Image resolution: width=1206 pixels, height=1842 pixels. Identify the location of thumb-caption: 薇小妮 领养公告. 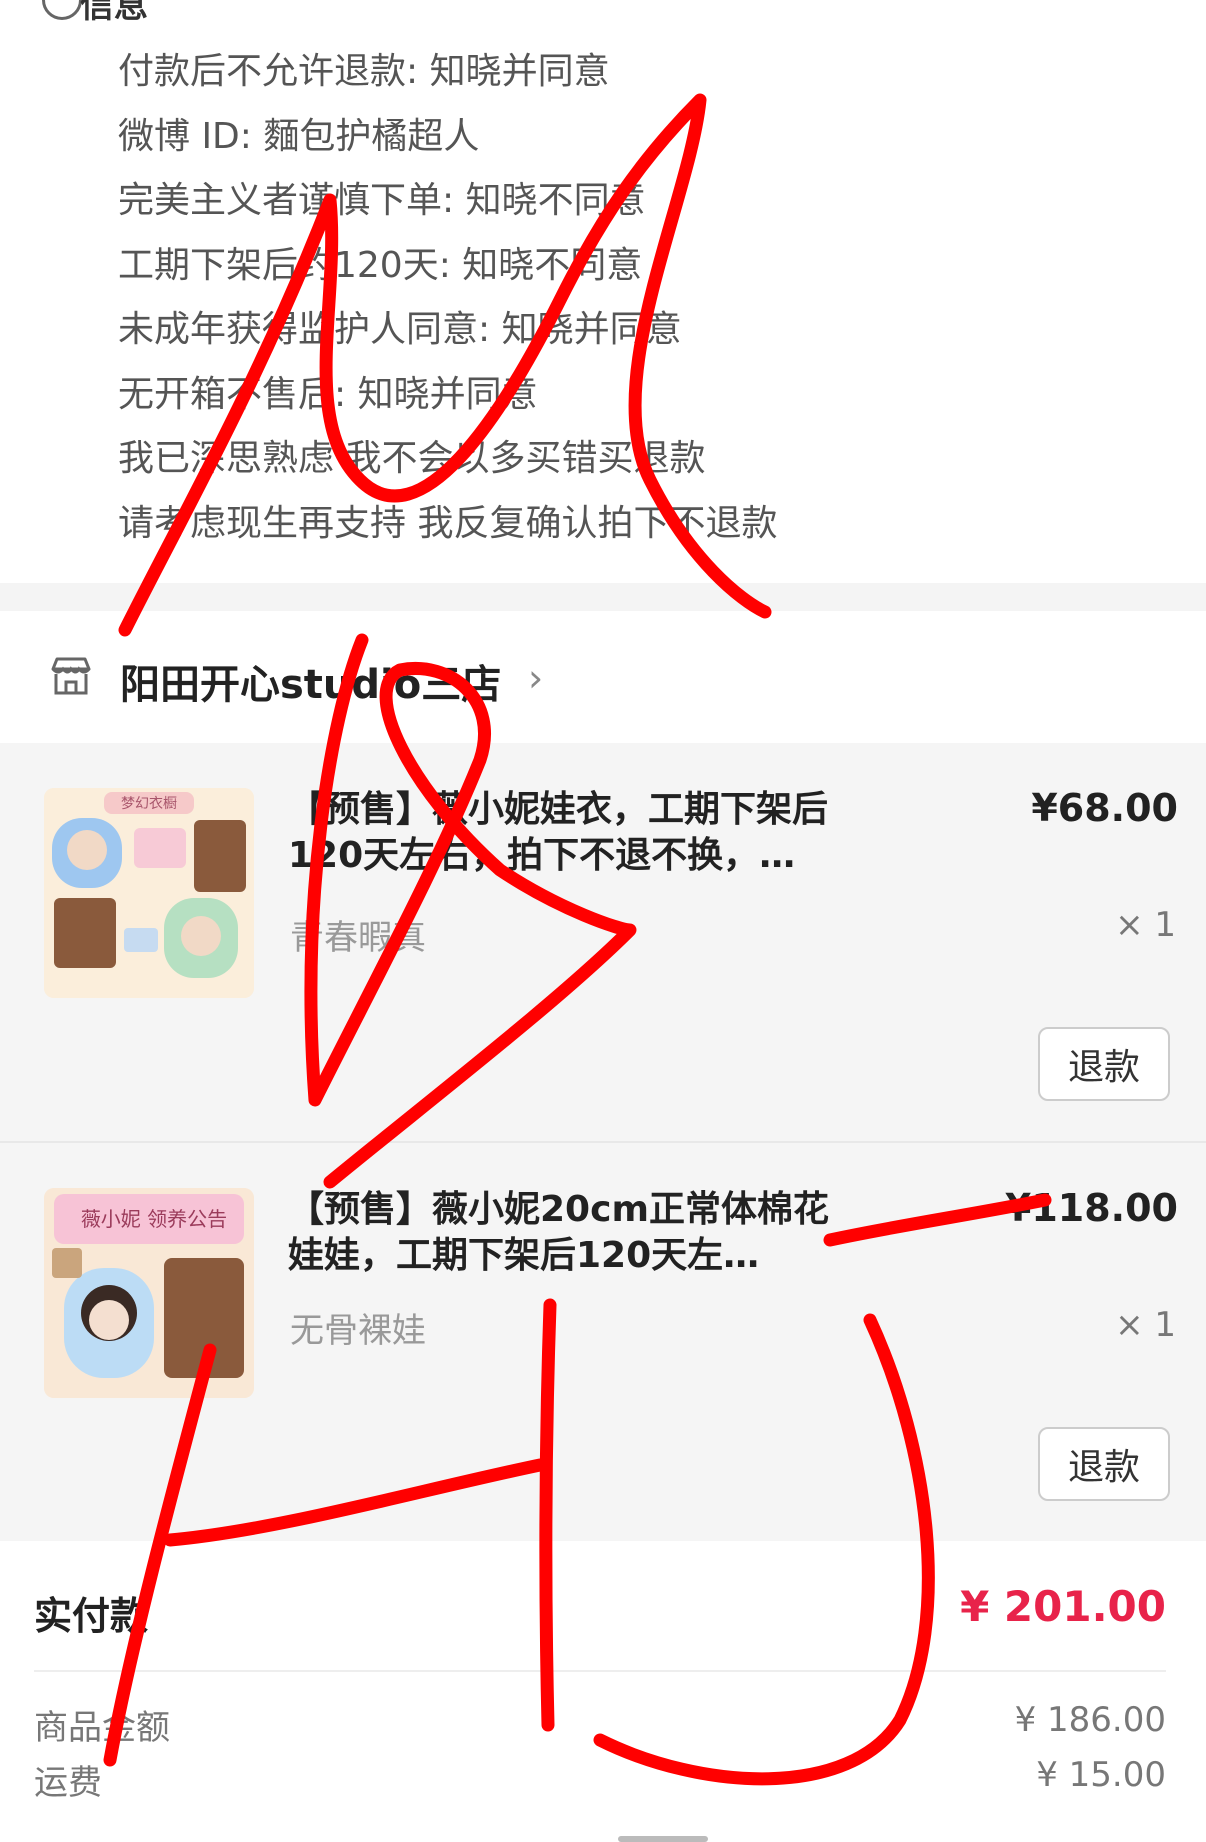
(154, 1219).